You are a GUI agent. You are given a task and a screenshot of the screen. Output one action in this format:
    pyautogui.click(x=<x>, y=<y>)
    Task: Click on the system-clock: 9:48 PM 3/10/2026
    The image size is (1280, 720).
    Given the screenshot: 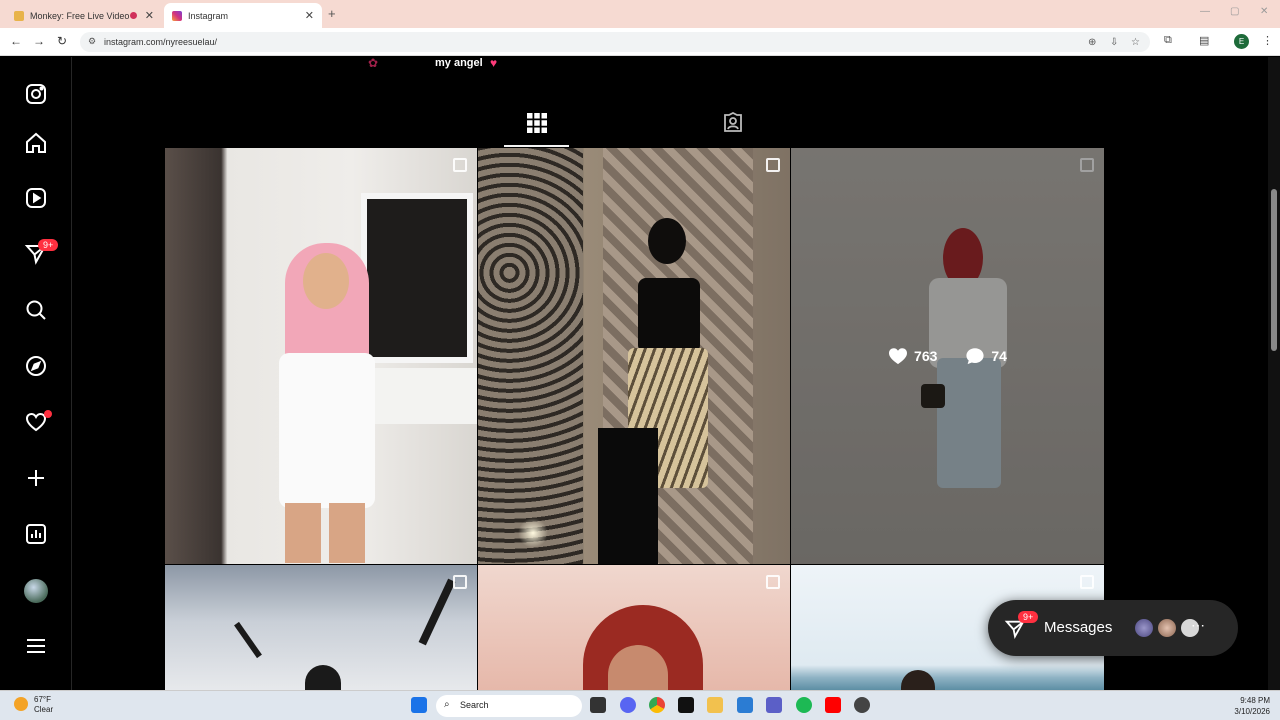 What is the action you would take?
    pyautogui.click(x=1246, y=706)
    